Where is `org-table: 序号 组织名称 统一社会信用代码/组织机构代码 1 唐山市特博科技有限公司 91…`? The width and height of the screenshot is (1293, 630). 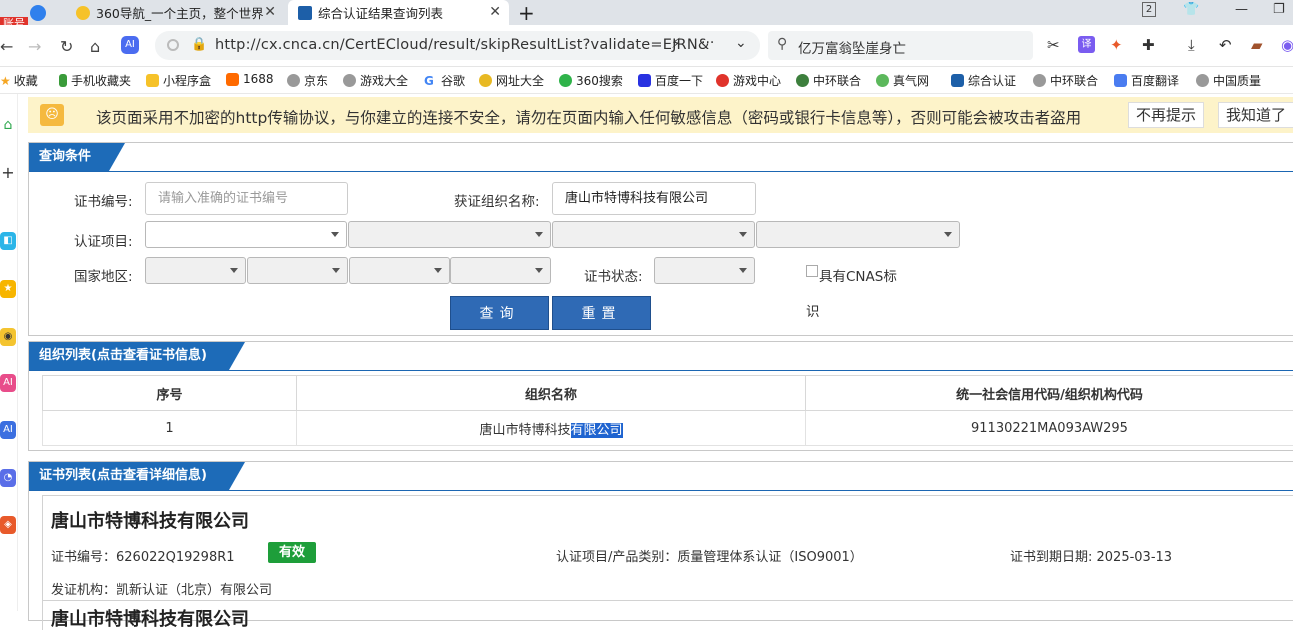
org-table: 序号 组织名称 统一社会信用代码/组织机构代码 1 唐山市特博科技有限公司 91… is located at coordinates (667, 410).